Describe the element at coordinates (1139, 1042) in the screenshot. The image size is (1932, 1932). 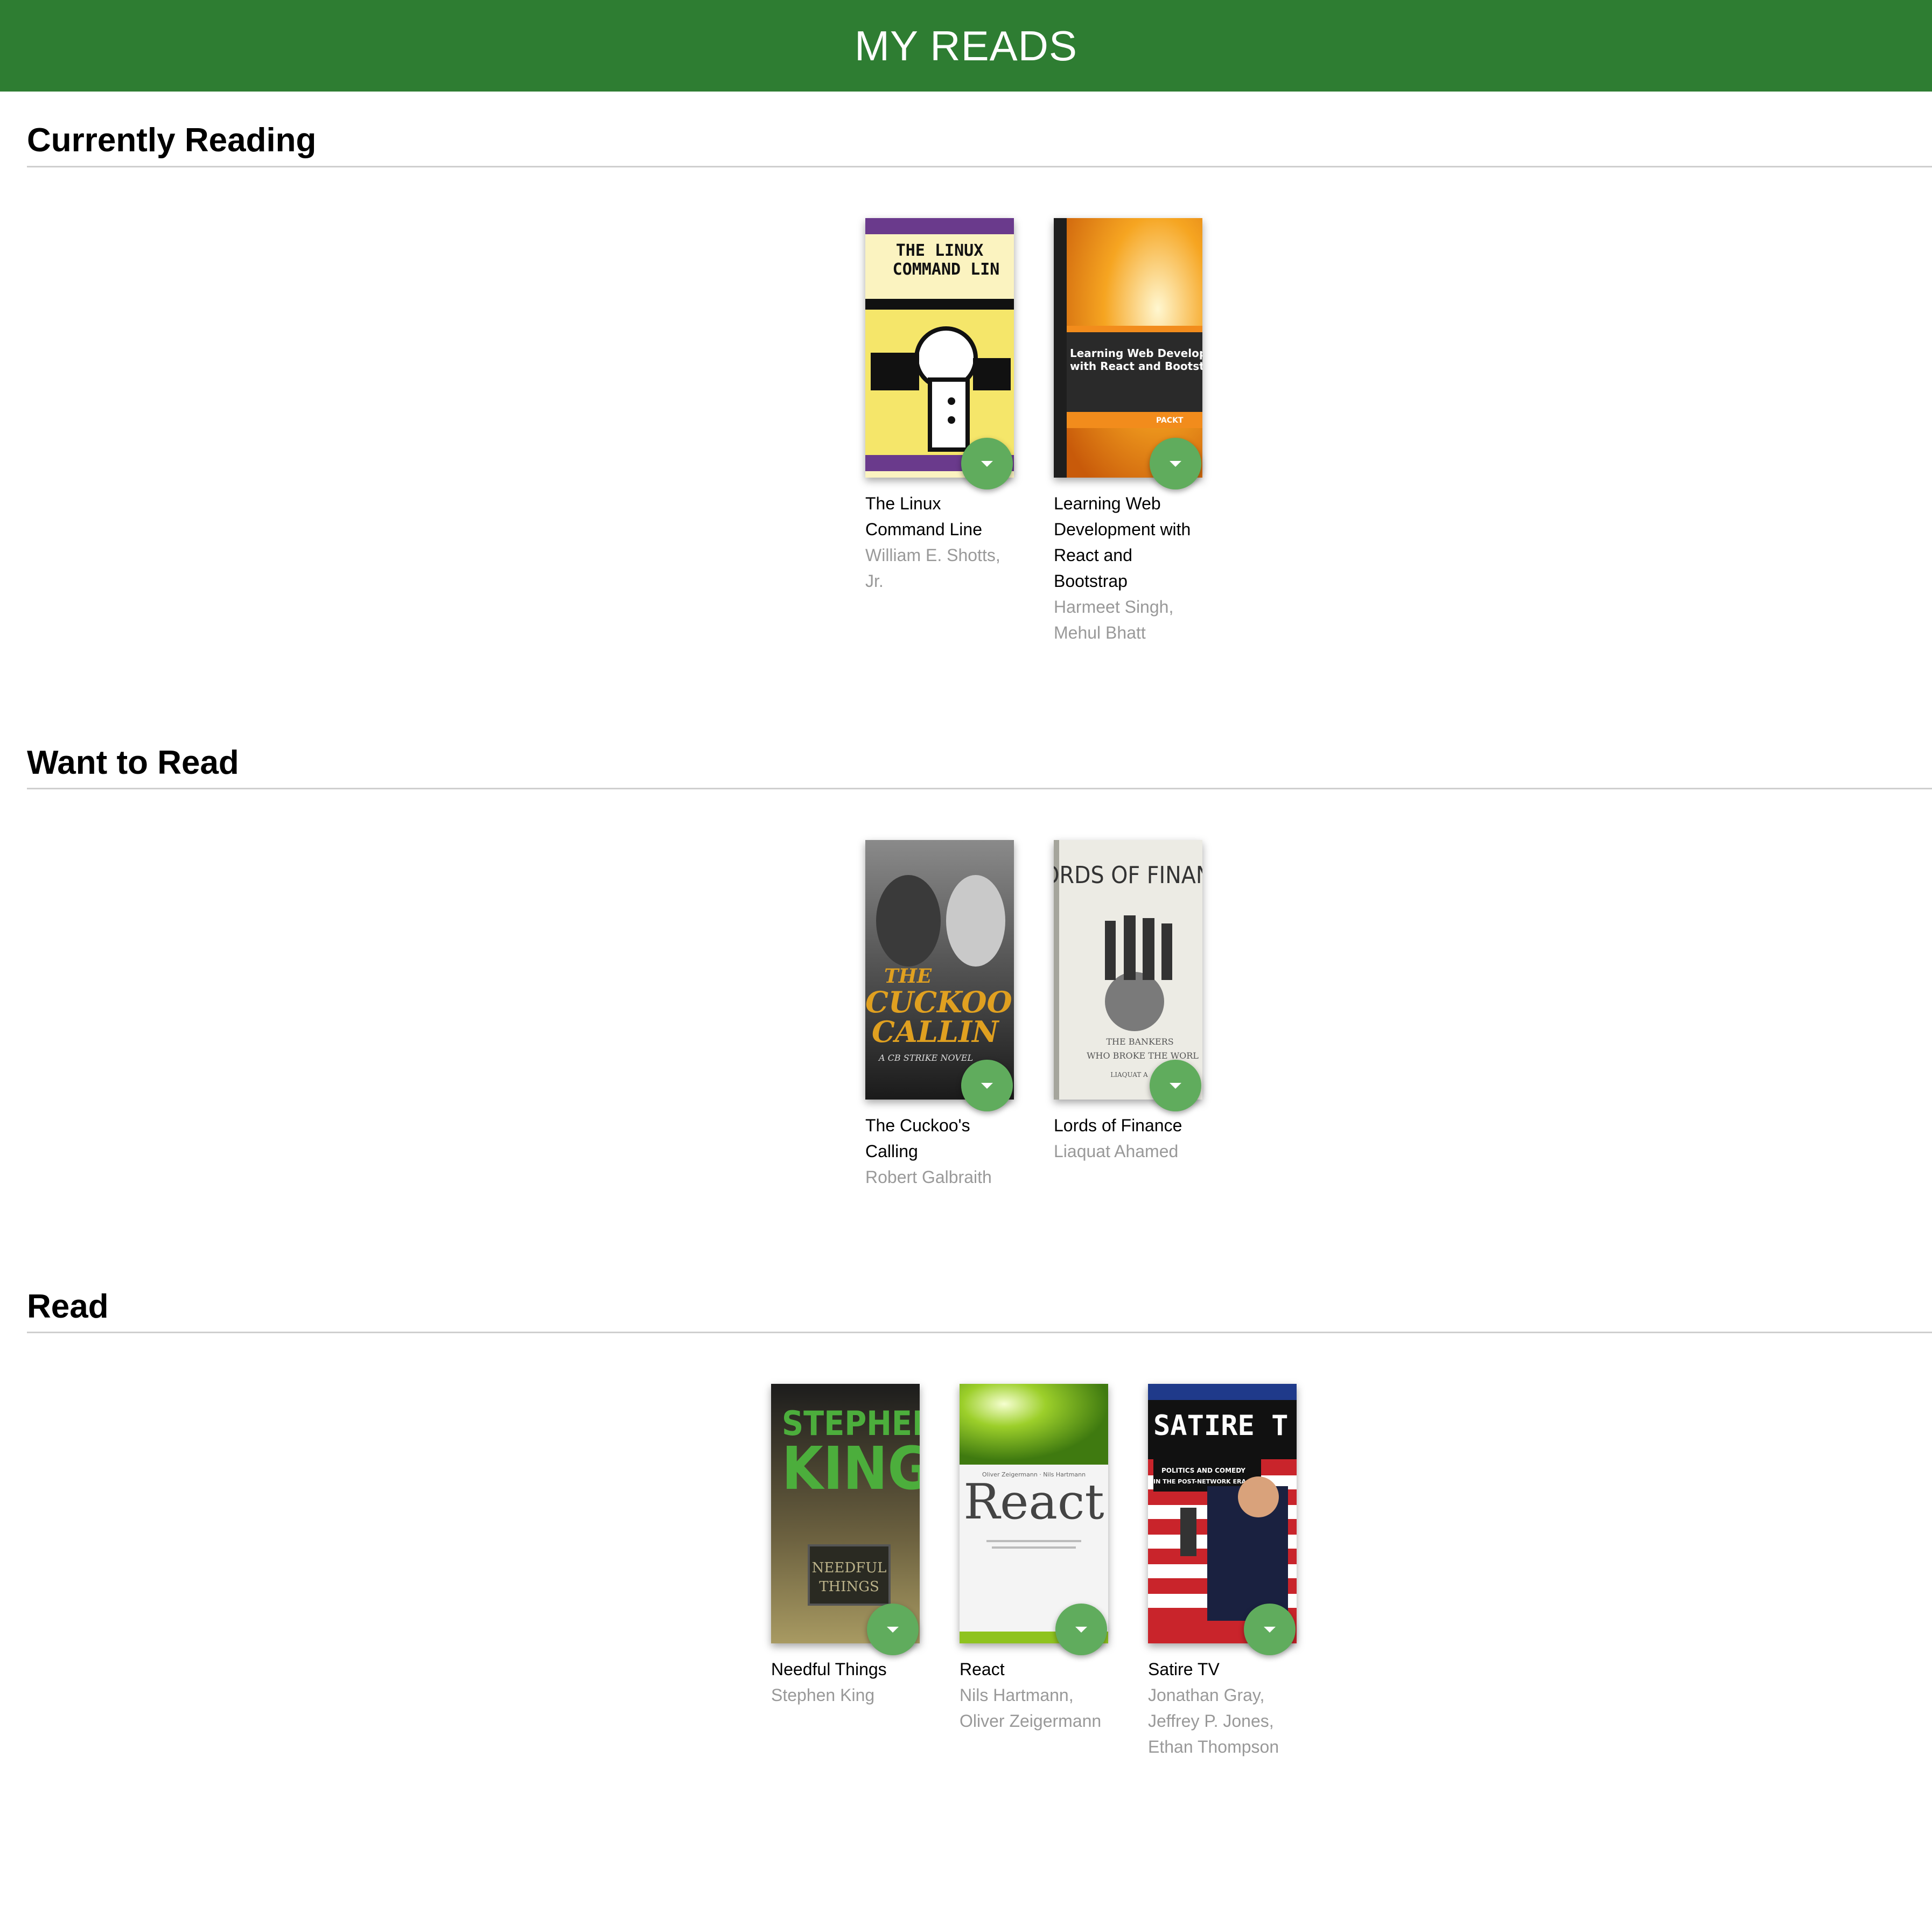
I see `cover-text: THE BANKERS` at that location.